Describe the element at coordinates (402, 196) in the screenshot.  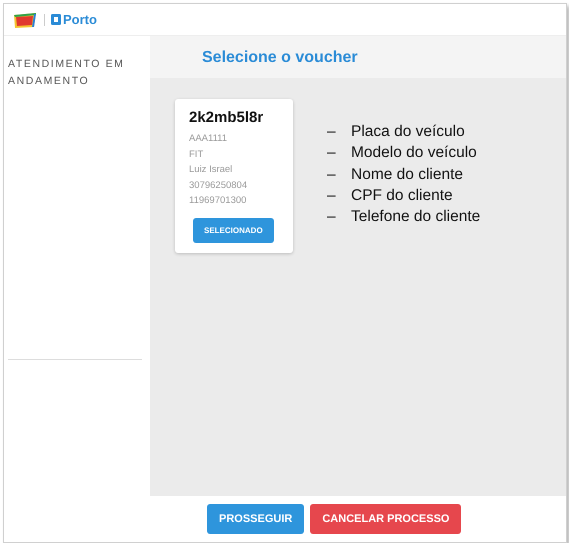
I see `note-text: CPF do cliente` at that location.